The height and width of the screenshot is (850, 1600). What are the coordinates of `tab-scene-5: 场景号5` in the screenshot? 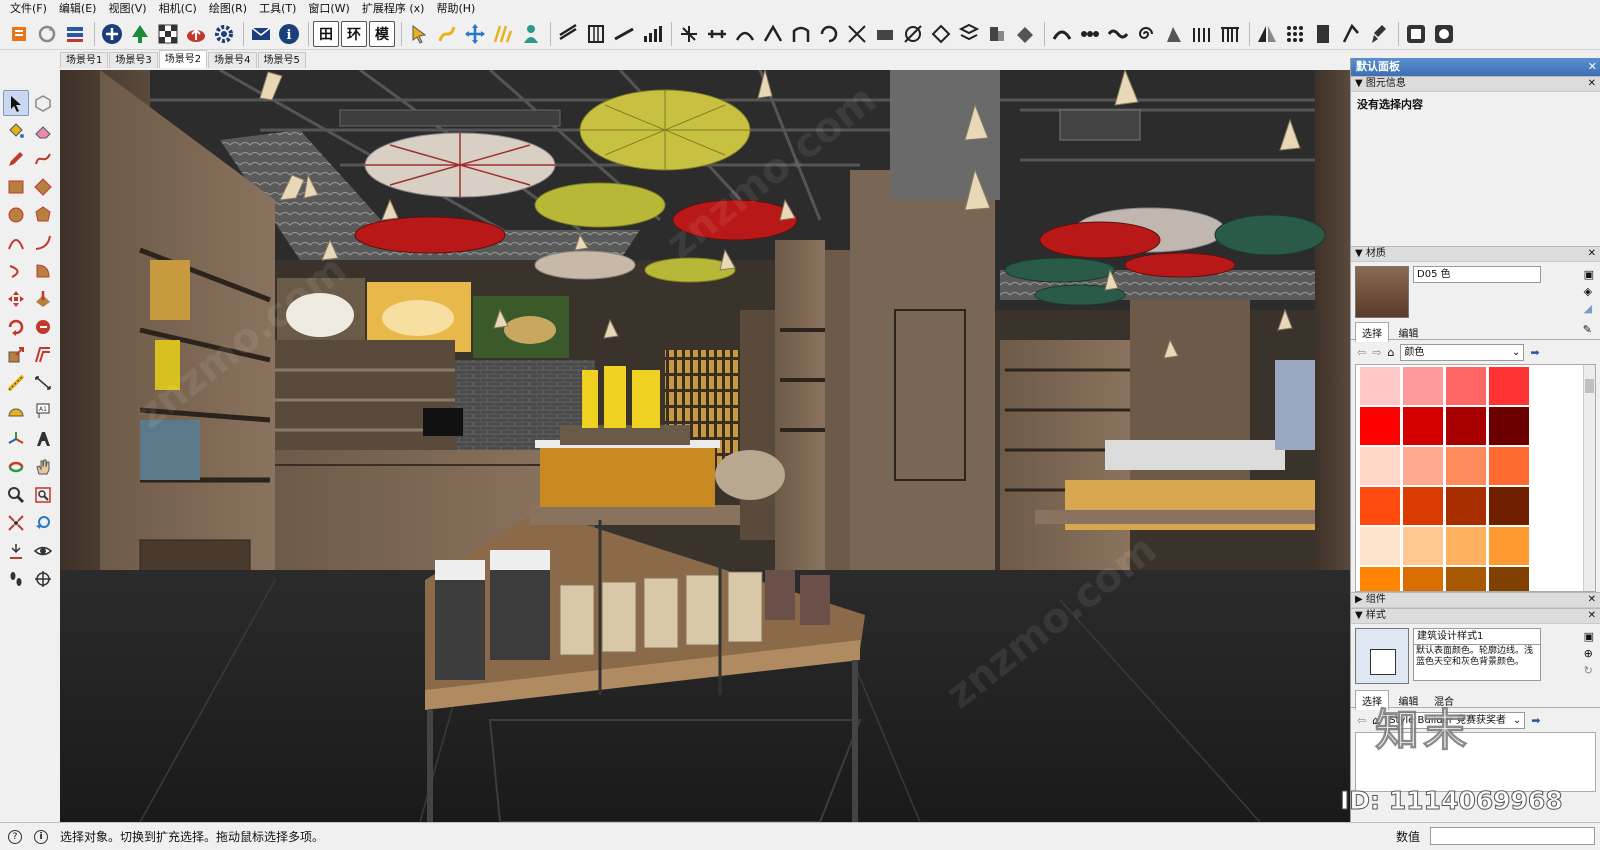 It's located at (281, 60).